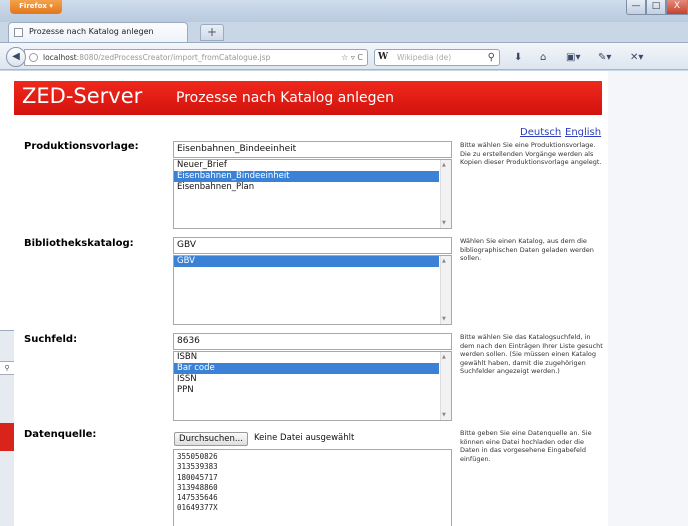 The image size is (688, 526). Describe the element at coordinates (306, 379) in the screenshot. I see `list-item: ISSN` at that location.